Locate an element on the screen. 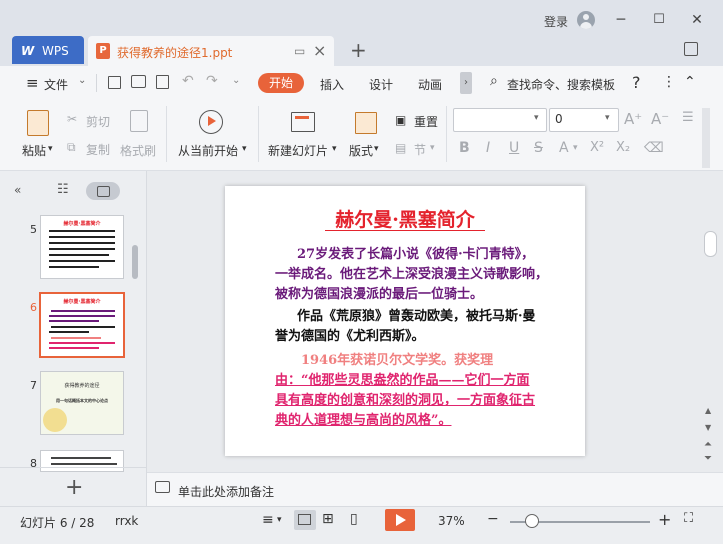  slide-text-line: 被称为德国浪漫派的最后一位骑士。 is located at coordinates (379, 295).